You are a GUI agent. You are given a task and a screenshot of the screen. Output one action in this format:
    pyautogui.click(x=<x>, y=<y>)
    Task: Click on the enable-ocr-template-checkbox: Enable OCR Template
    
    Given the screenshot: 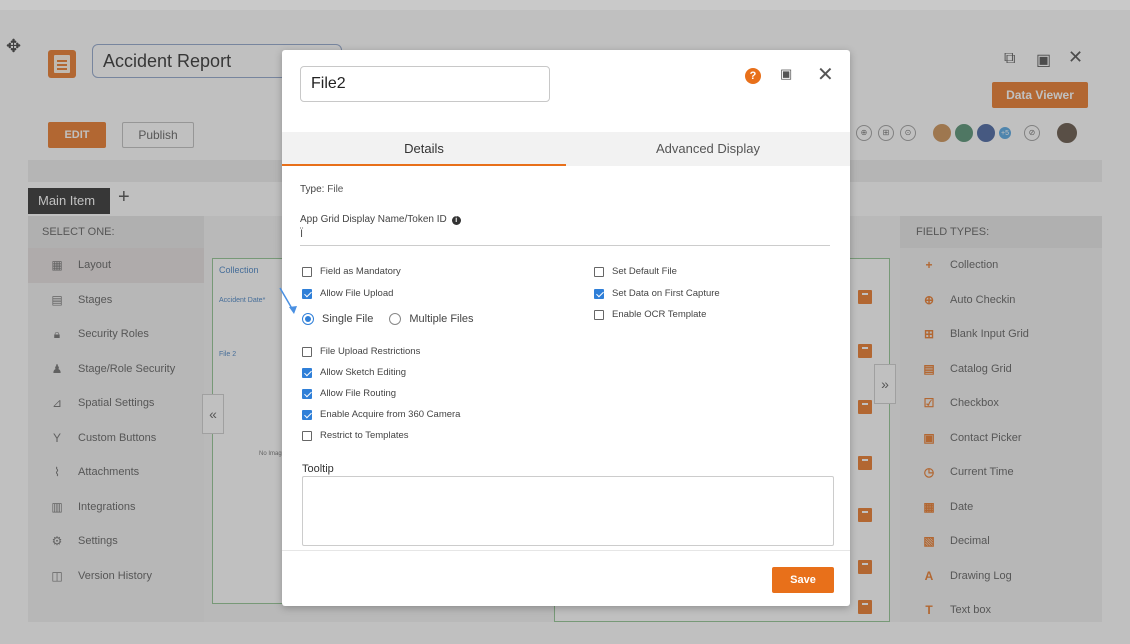 What is the action you would take?
    pyautogui.click(x=650, y=314)
    